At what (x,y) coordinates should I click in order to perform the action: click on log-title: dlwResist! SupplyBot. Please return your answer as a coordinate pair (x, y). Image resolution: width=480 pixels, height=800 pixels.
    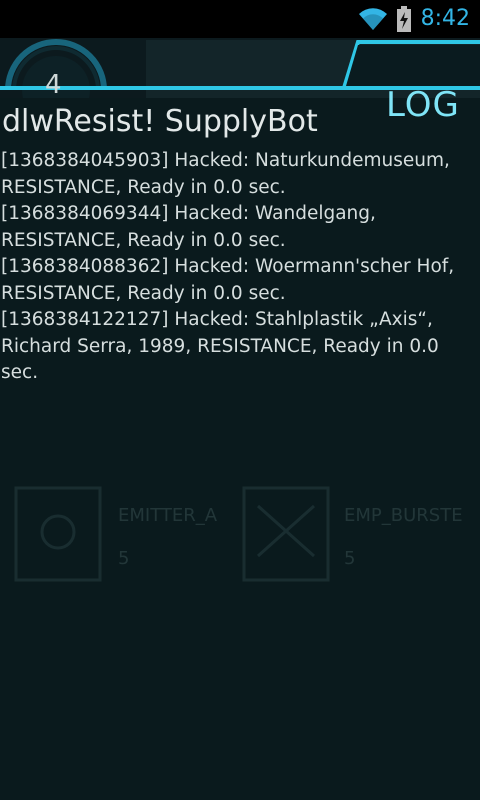
    Looking at the image, I should click on (160, 121).